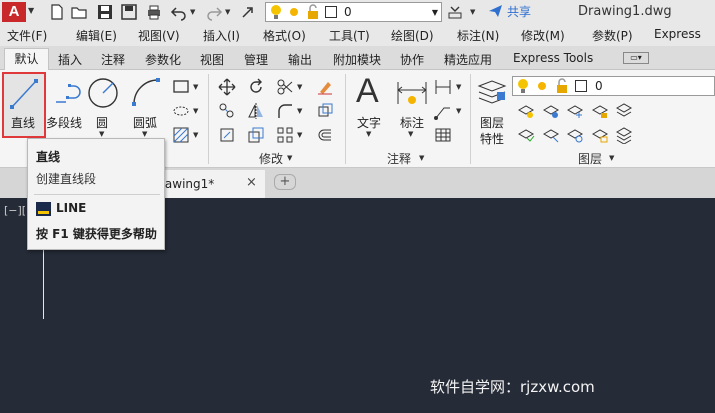  Describe the element at coordinates (144, 134) in the screenshot. I see `arc-chevron-down-icon: ▼` at that location.